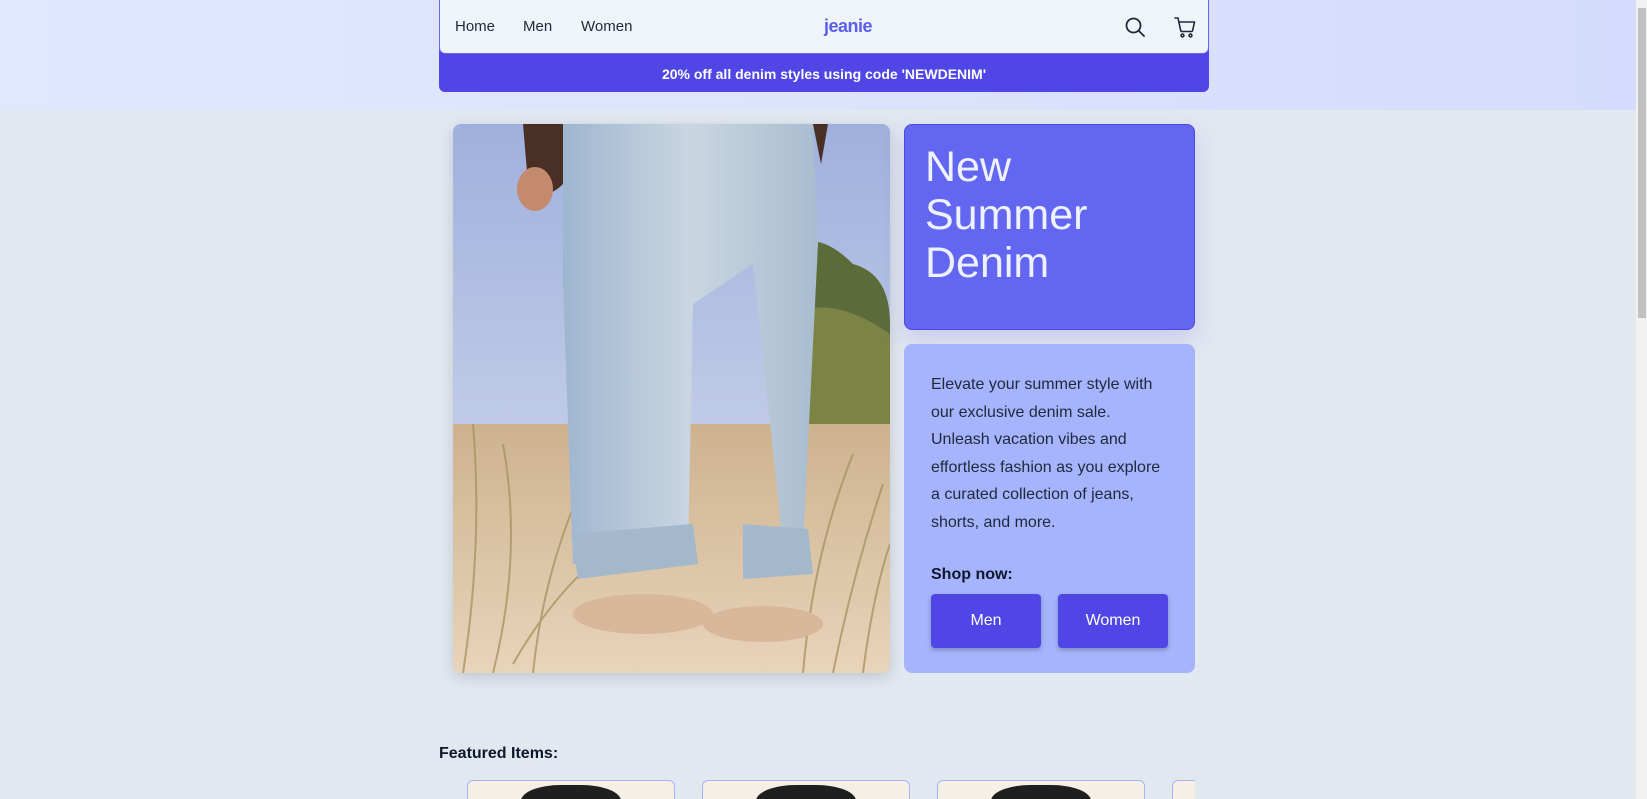  I want to click on featured-items-heading: Featured Items:, so click(499, 753).